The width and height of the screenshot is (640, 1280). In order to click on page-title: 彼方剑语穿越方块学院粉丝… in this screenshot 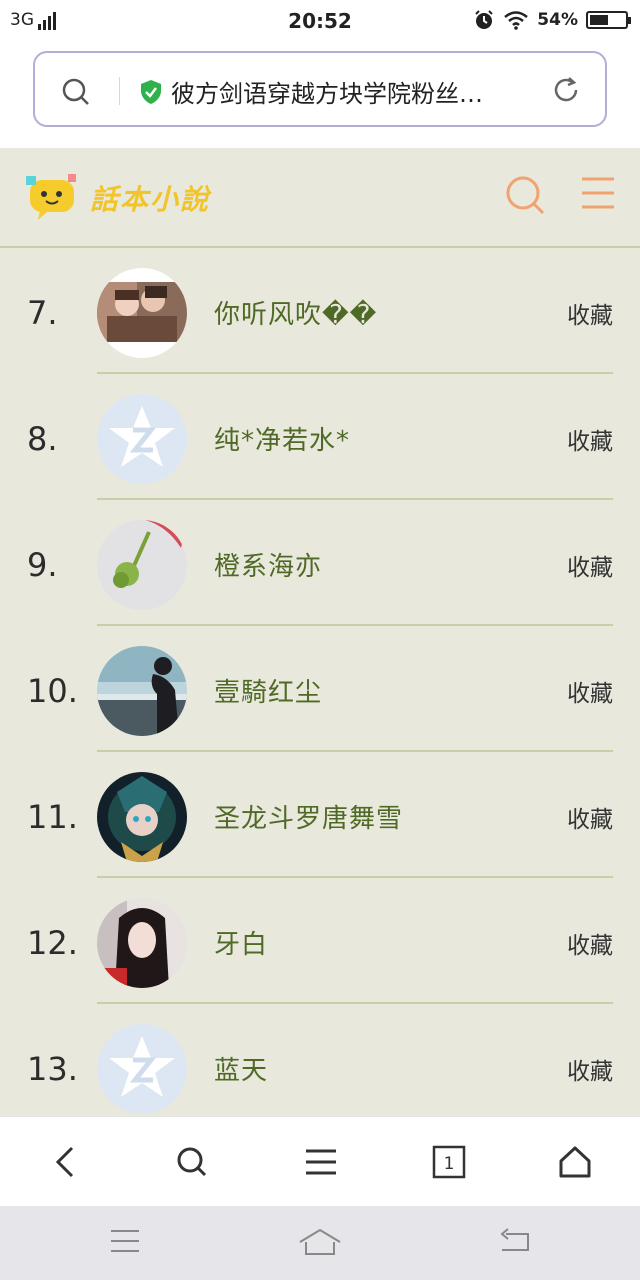, I will do `click(349, 91)`.